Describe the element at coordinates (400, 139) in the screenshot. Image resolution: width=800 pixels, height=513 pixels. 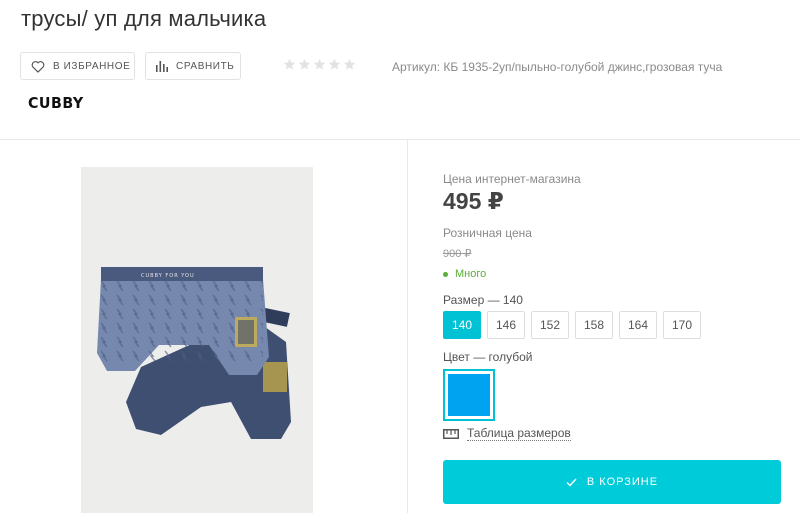
I see `header-divider` at that location.